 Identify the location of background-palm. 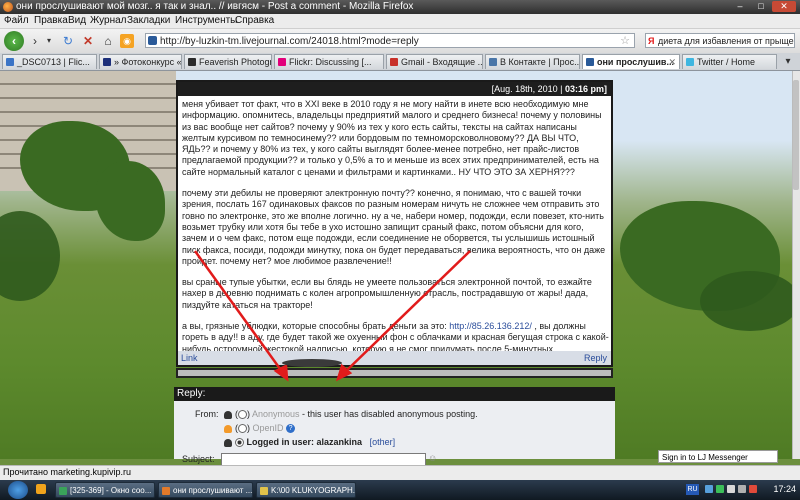
(130, 201).